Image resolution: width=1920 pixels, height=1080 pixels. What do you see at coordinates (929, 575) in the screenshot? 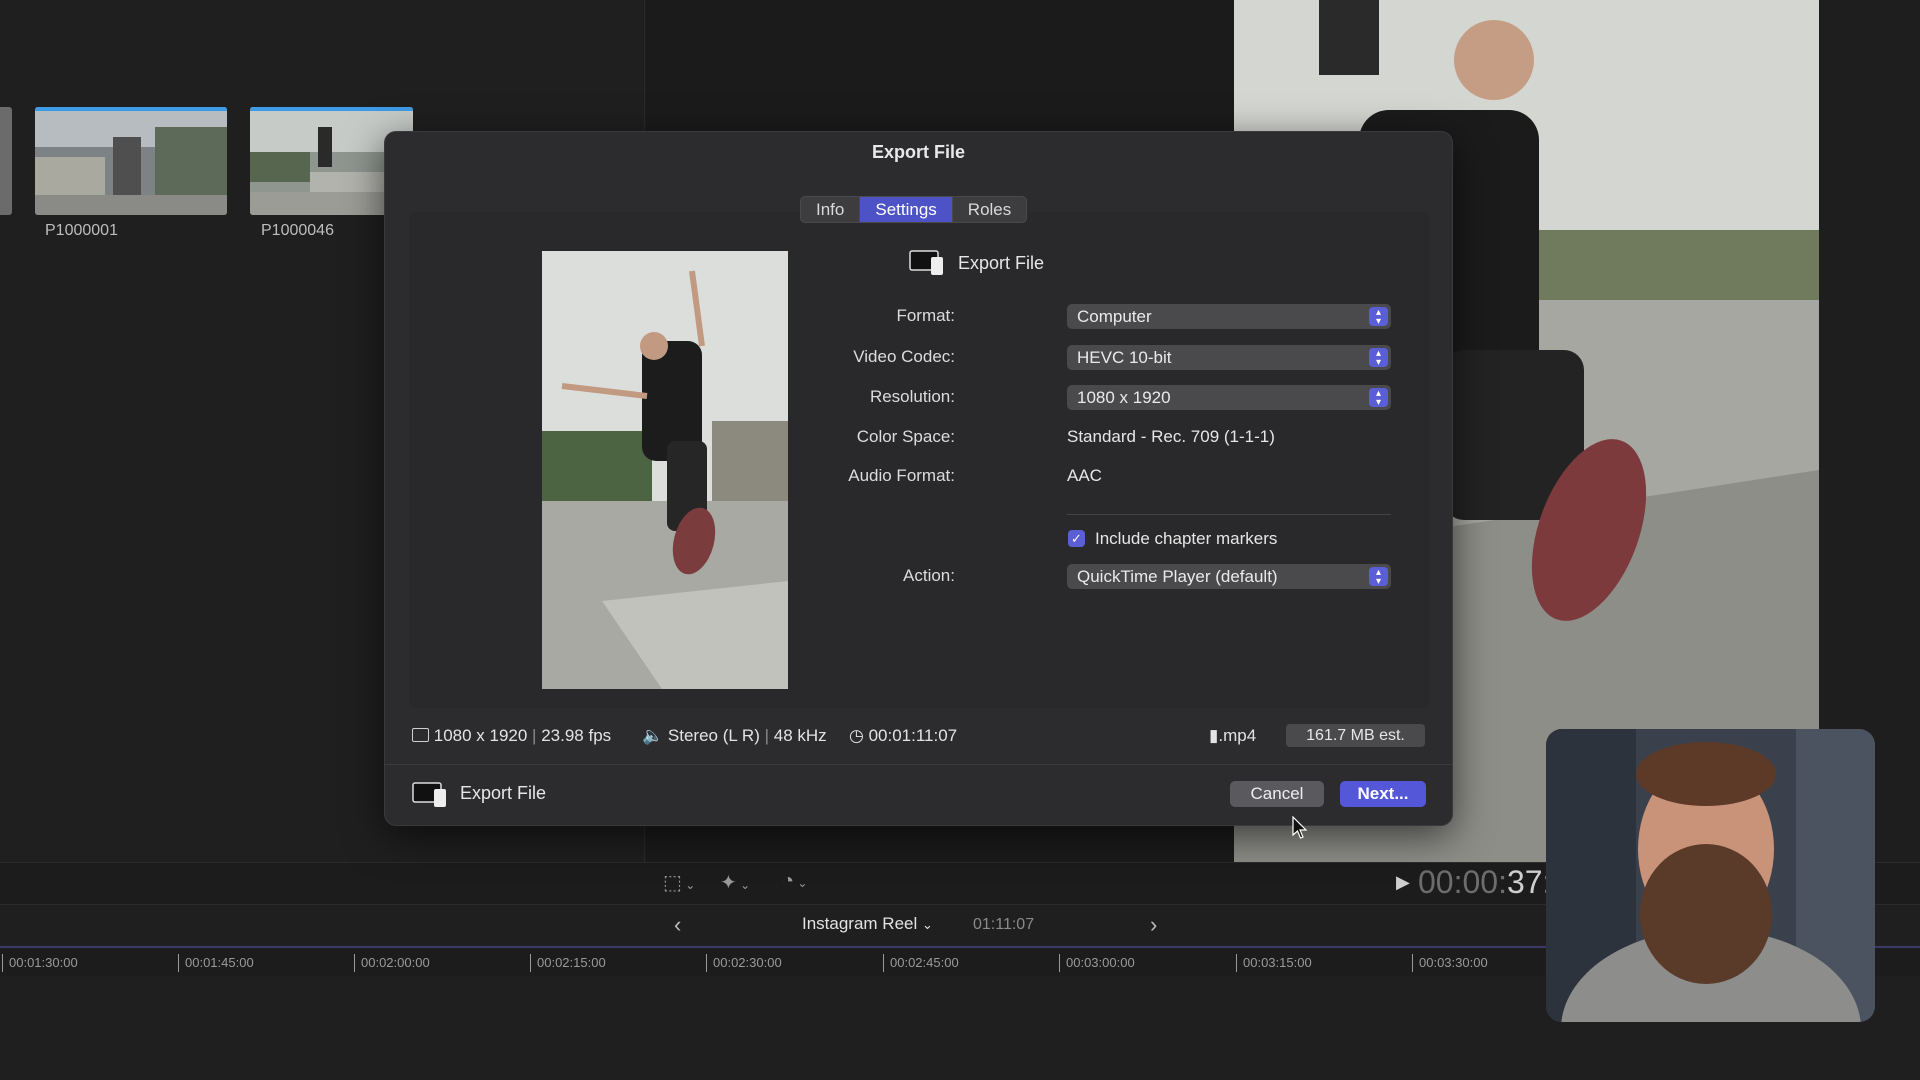
I see `action-label: Action:` at bounding box center [929, 575].